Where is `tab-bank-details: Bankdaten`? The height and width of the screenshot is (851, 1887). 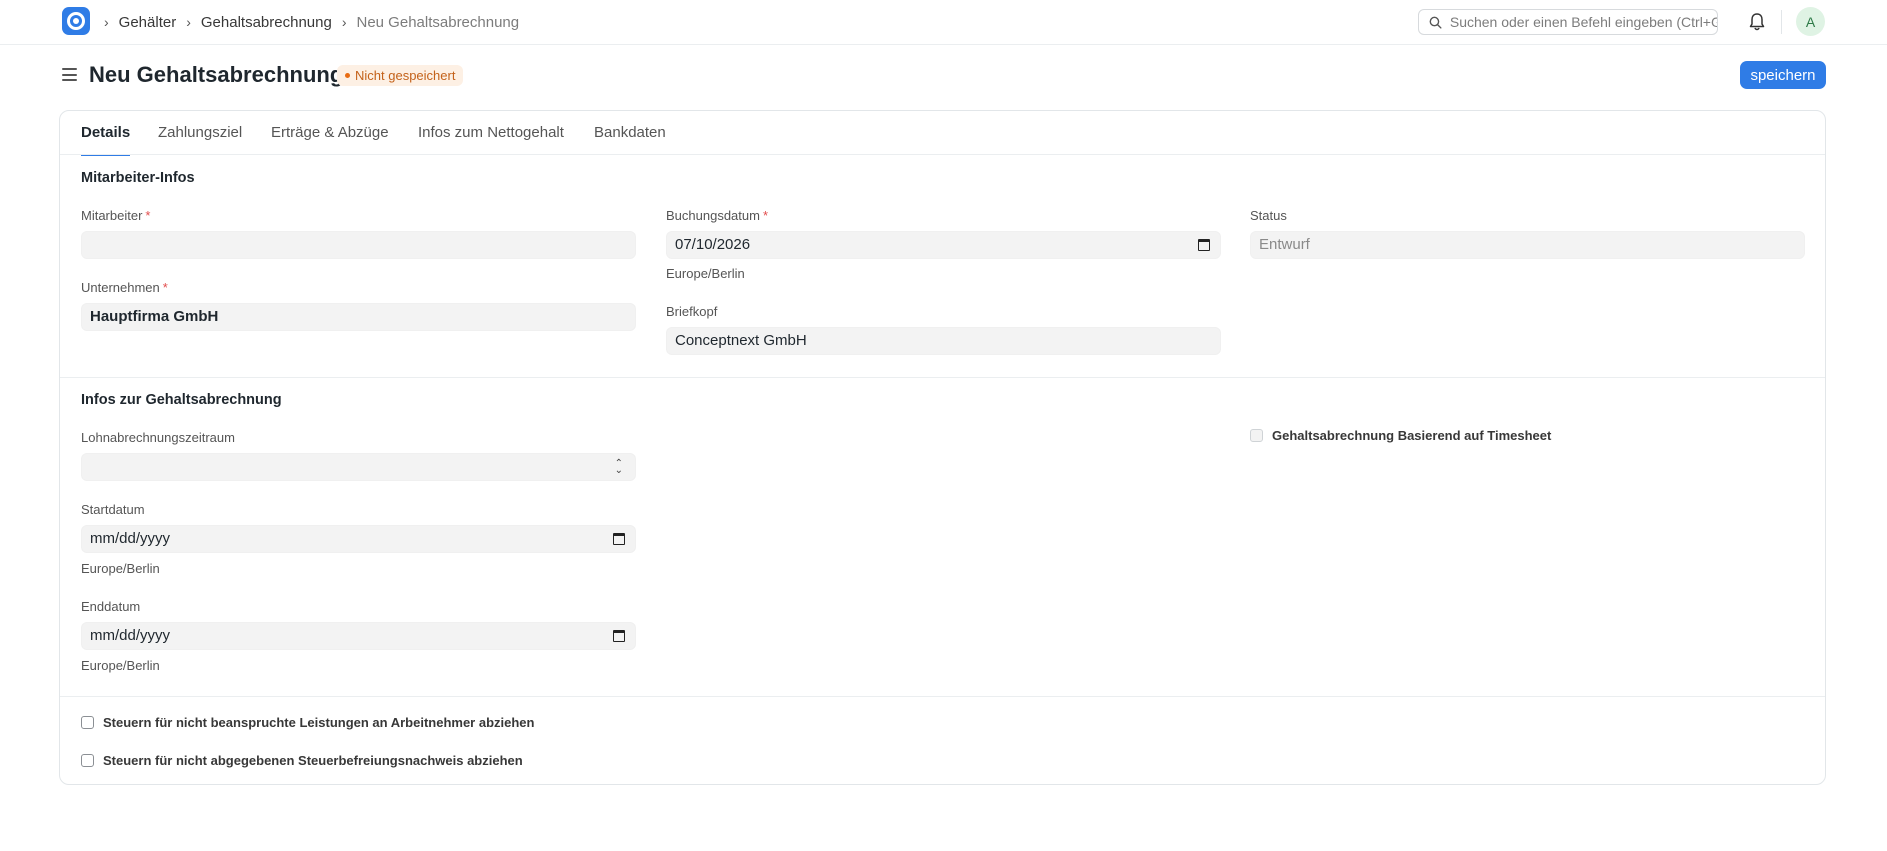 tab-bank-details: Bankdaten is located at coordinates (630, 133).